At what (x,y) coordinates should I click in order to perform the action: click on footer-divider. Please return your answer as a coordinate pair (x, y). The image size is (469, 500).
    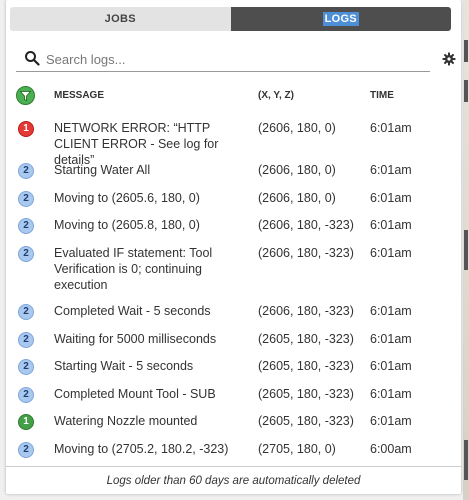
    Looking at the image, I should click on (233, 466).